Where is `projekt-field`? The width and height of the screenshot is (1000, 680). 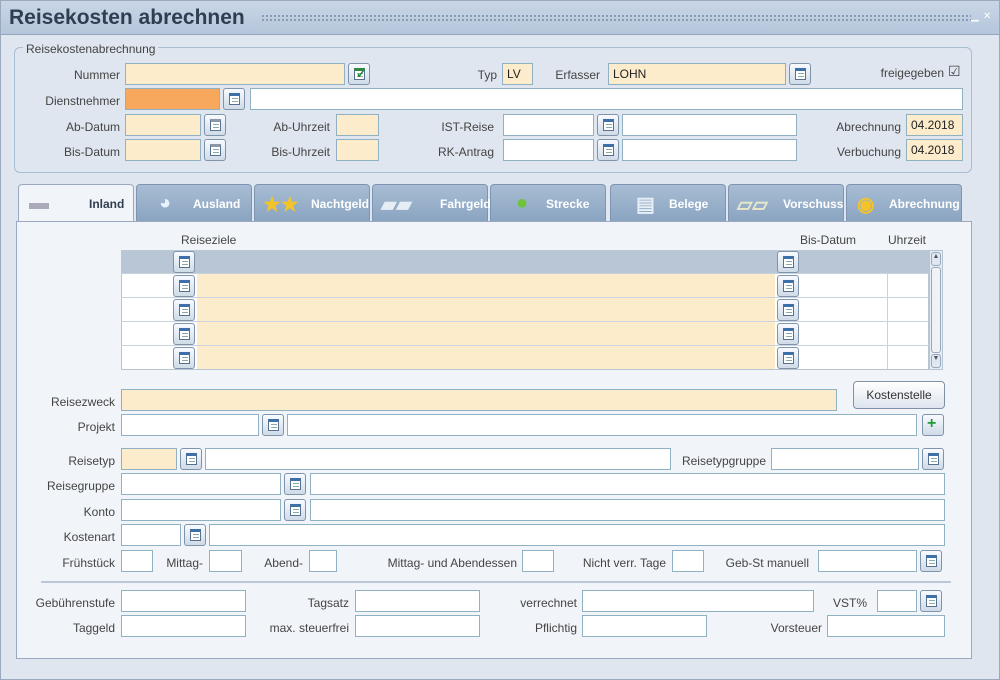
projekt-field is located at coordinates (190, 425).